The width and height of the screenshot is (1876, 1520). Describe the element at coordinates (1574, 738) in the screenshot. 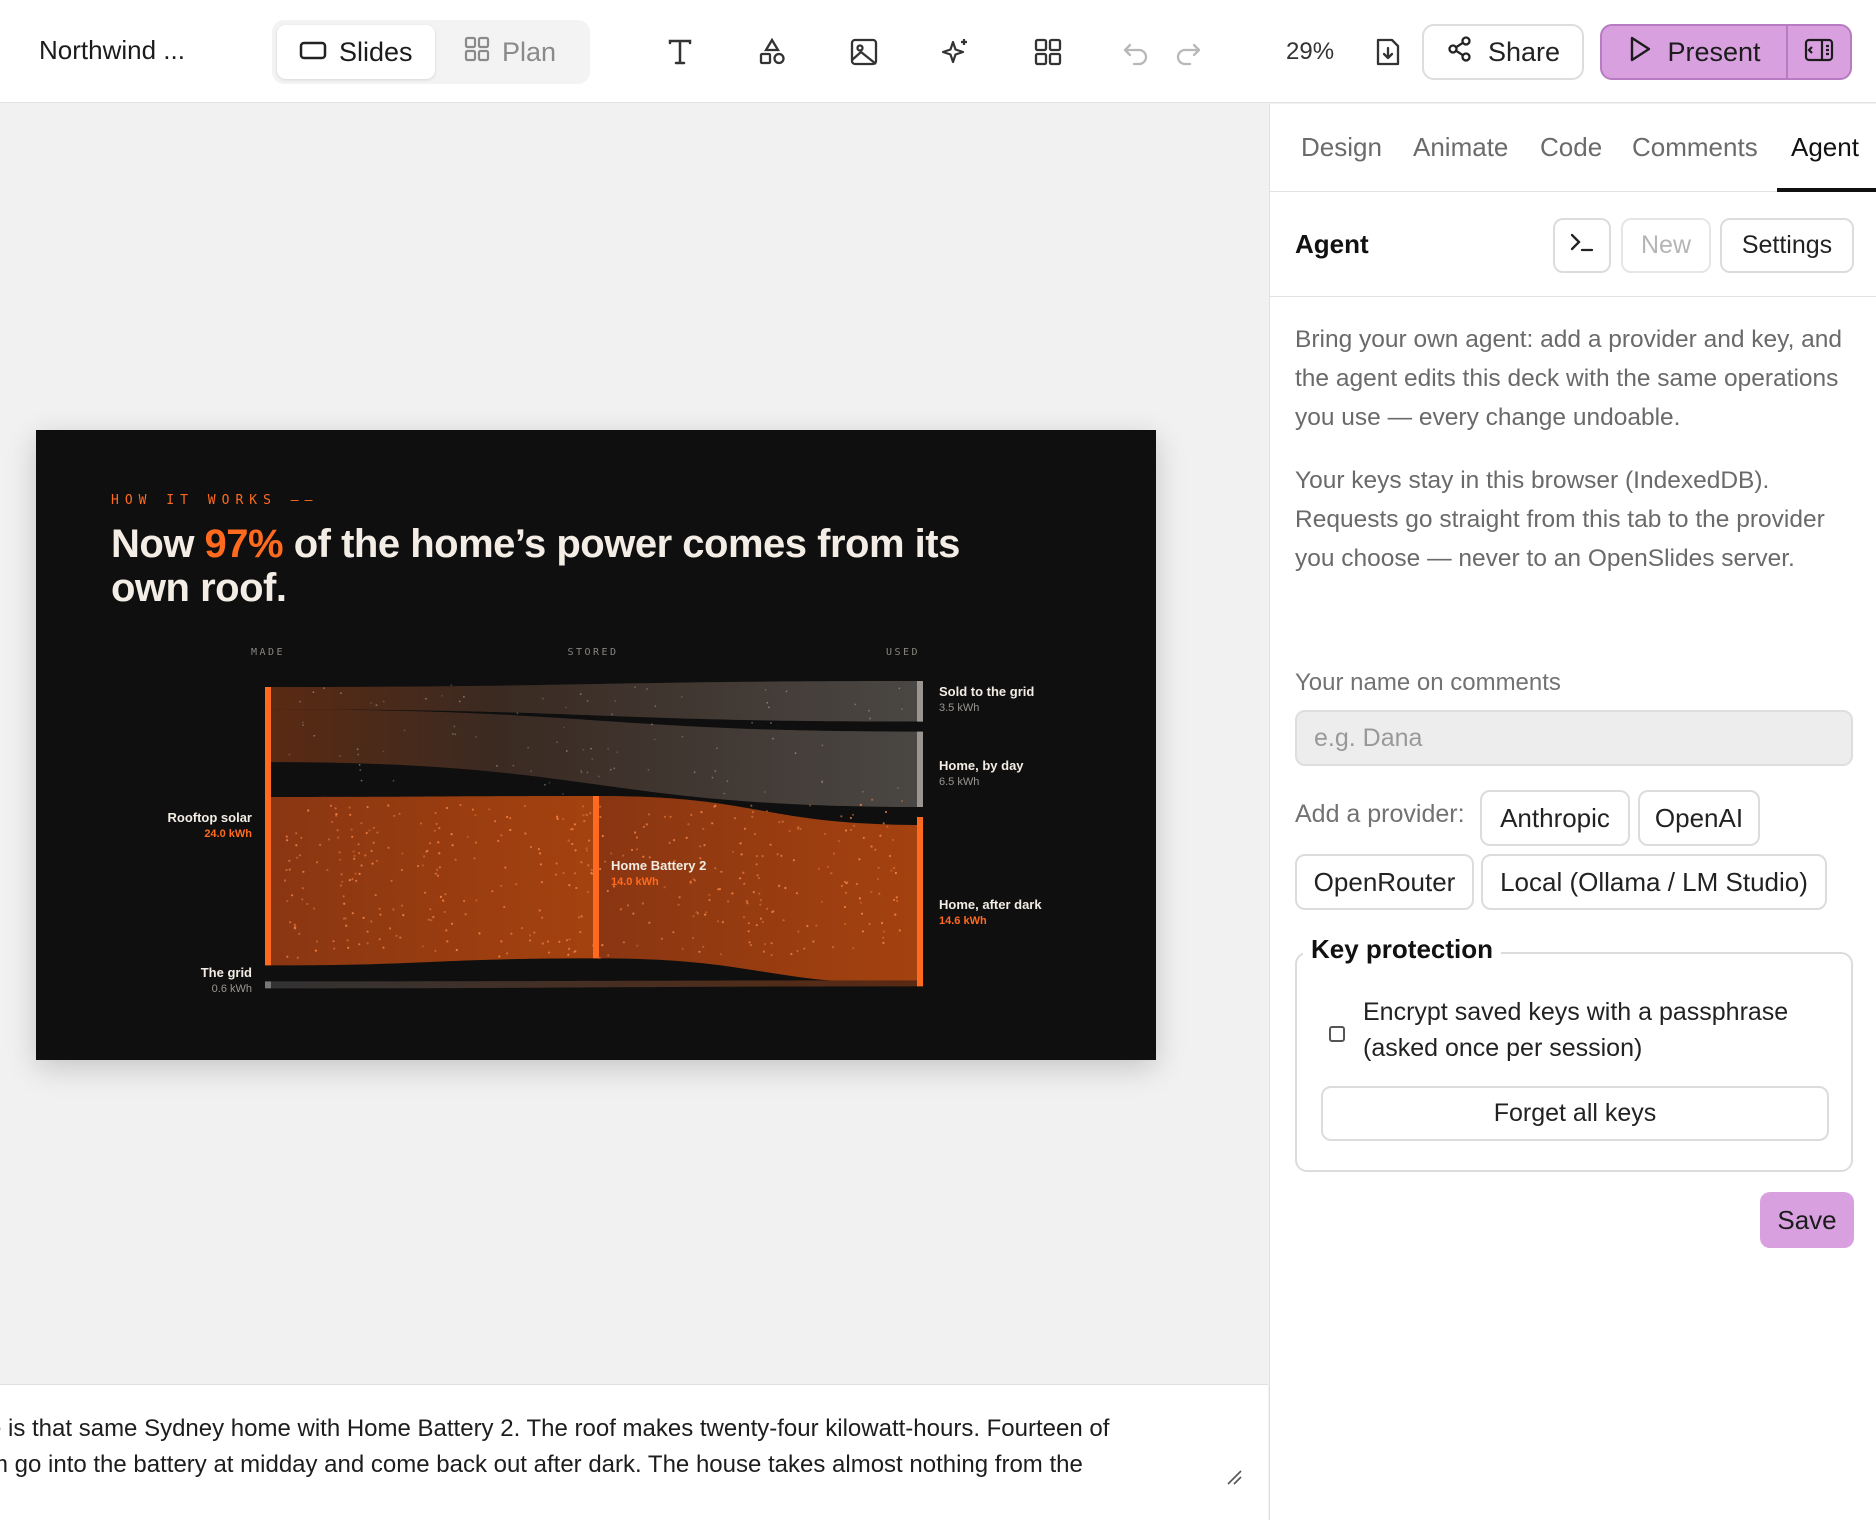

I see `name-input: e.g. Dana` at that location.